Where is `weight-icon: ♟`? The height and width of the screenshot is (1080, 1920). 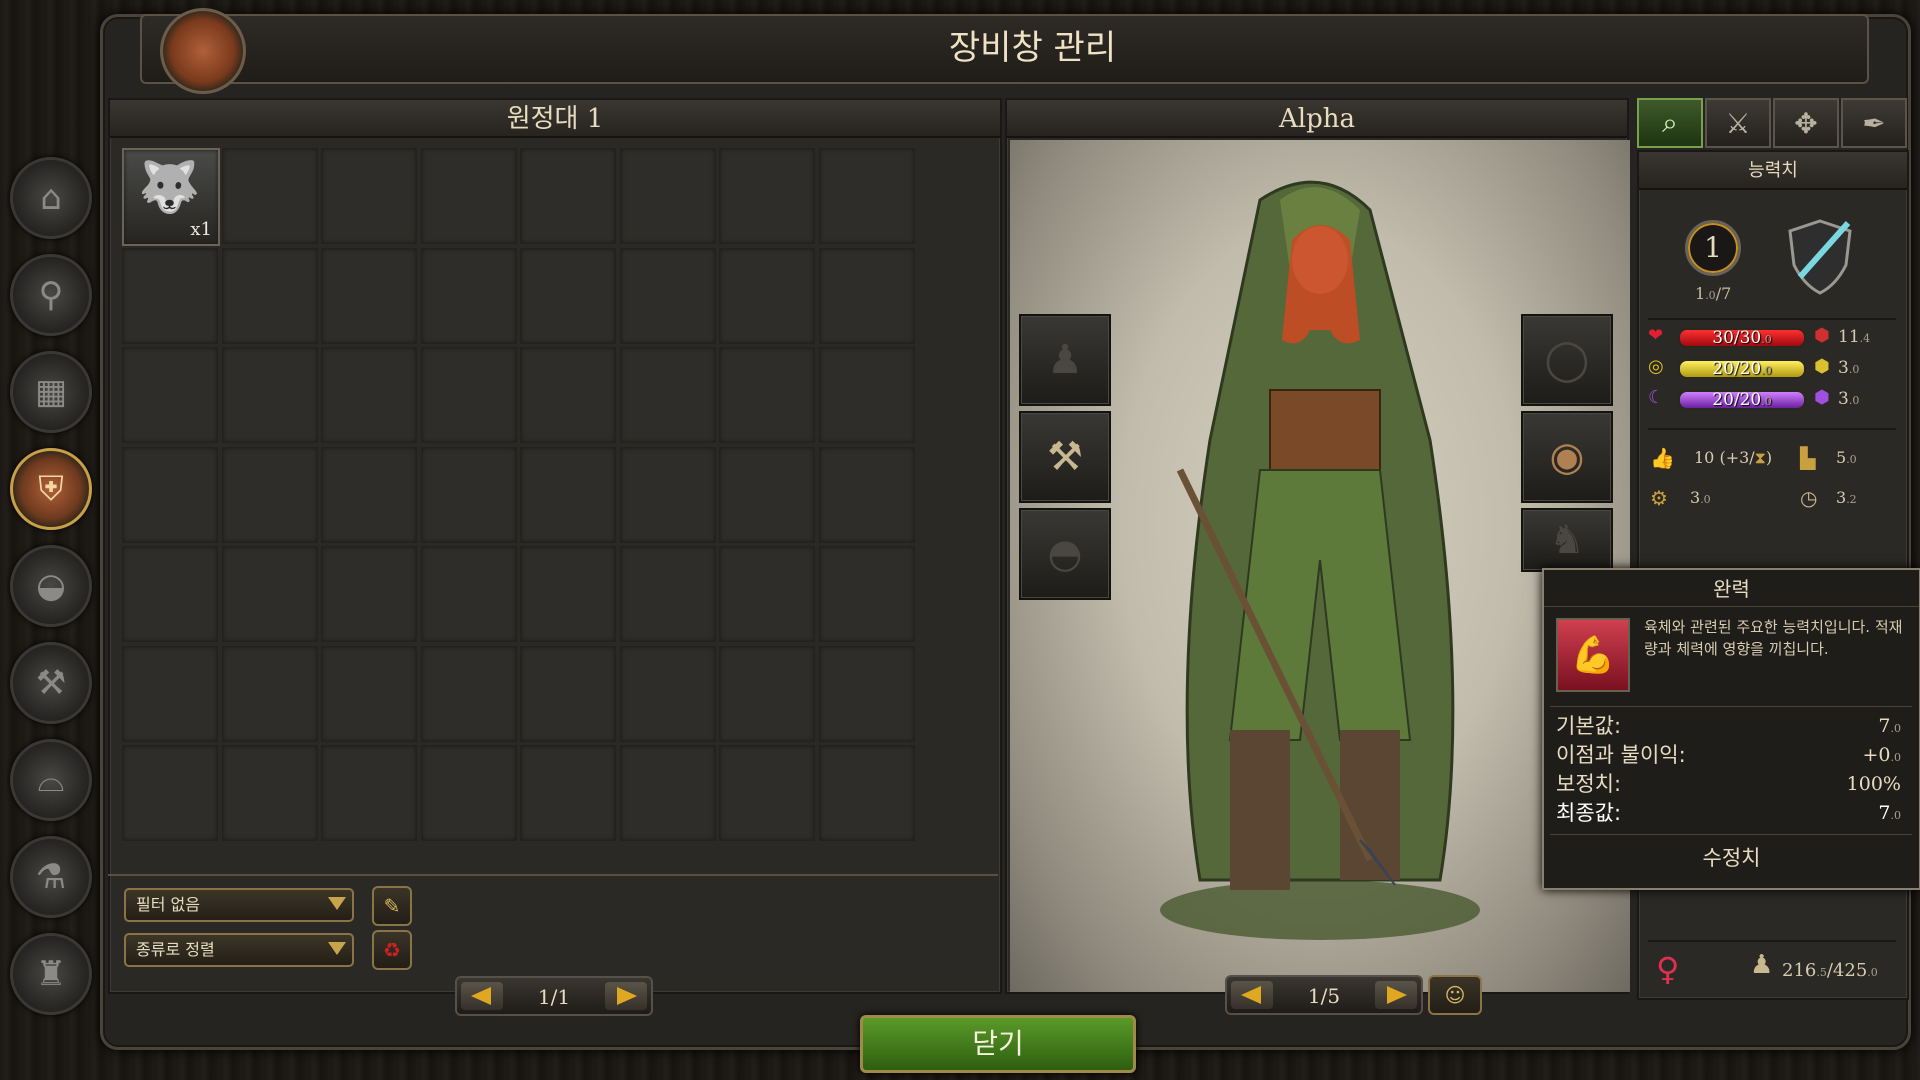 weight-icon: ♟ is located at coordinates (1762, 965).